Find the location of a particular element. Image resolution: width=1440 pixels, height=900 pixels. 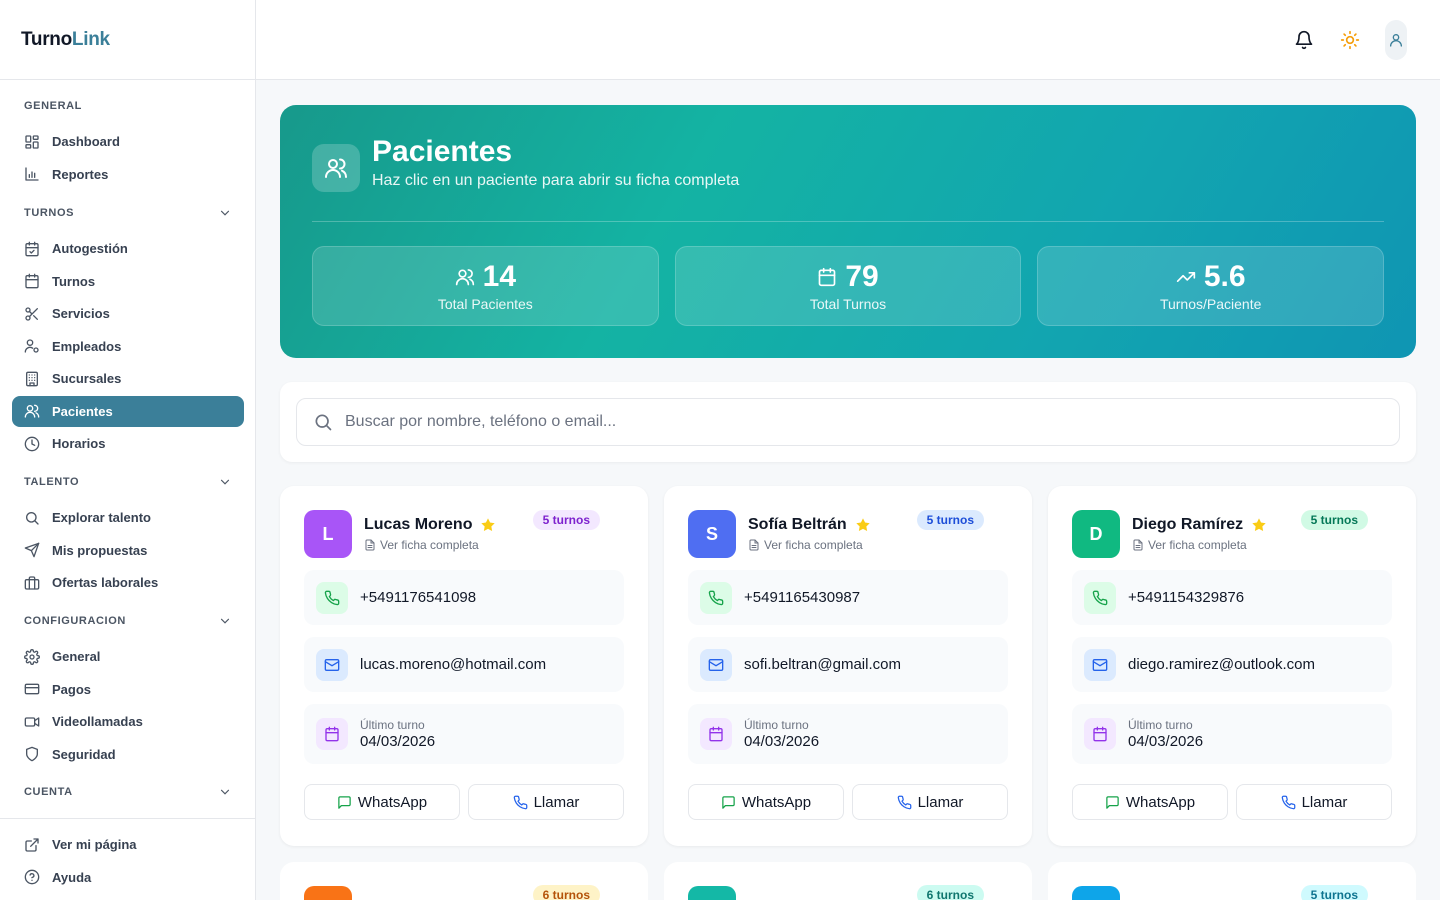

notifications-button is located at coordinates (1304, 40).